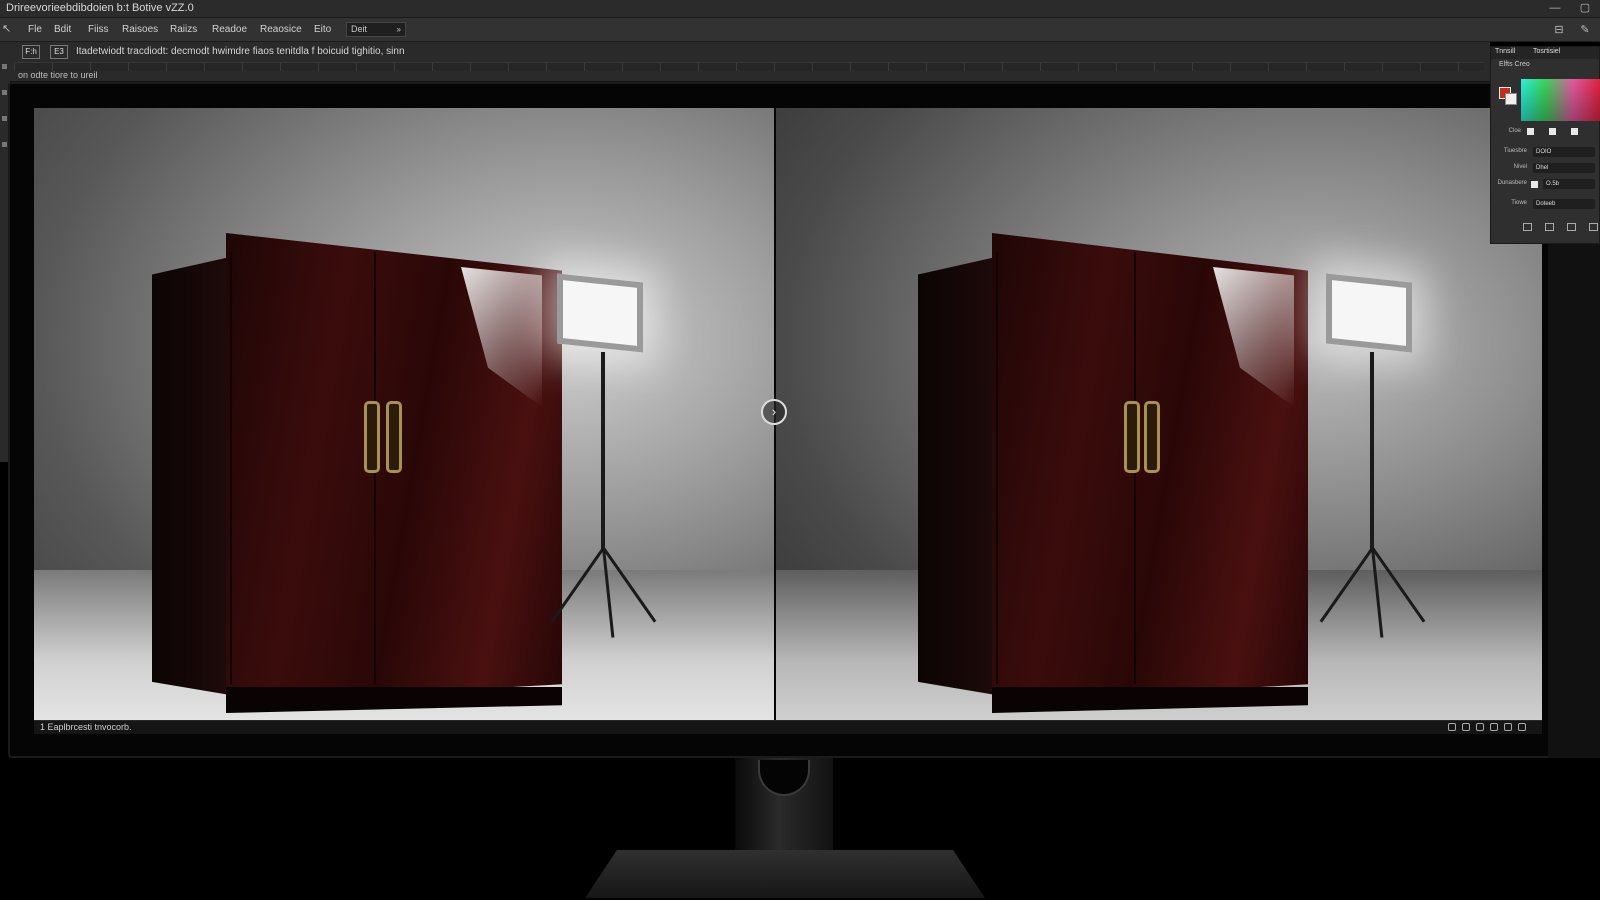 This screenshot has width=1600, height=900. Describe the element at coordinates (1520, 167) in the screenshot. I see `row-label: Nivel` at that location.